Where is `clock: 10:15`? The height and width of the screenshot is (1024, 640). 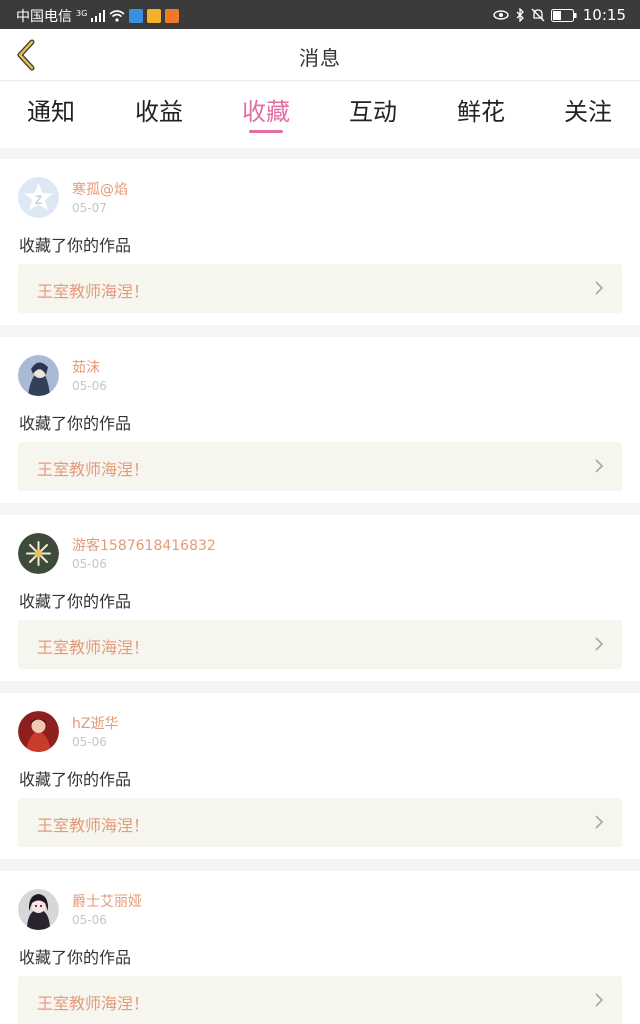
clock: 10:15 is located at coordinates (604, 15).